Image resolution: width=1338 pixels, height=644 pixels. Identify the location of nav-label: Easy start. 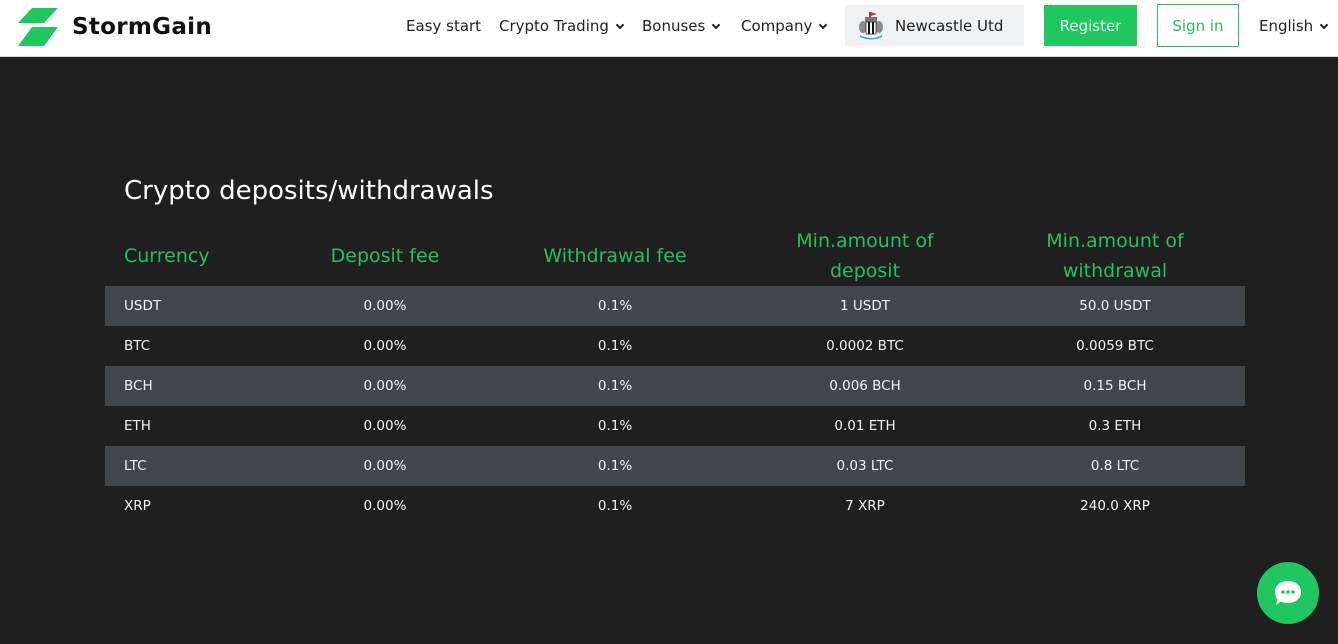
(444, 26).